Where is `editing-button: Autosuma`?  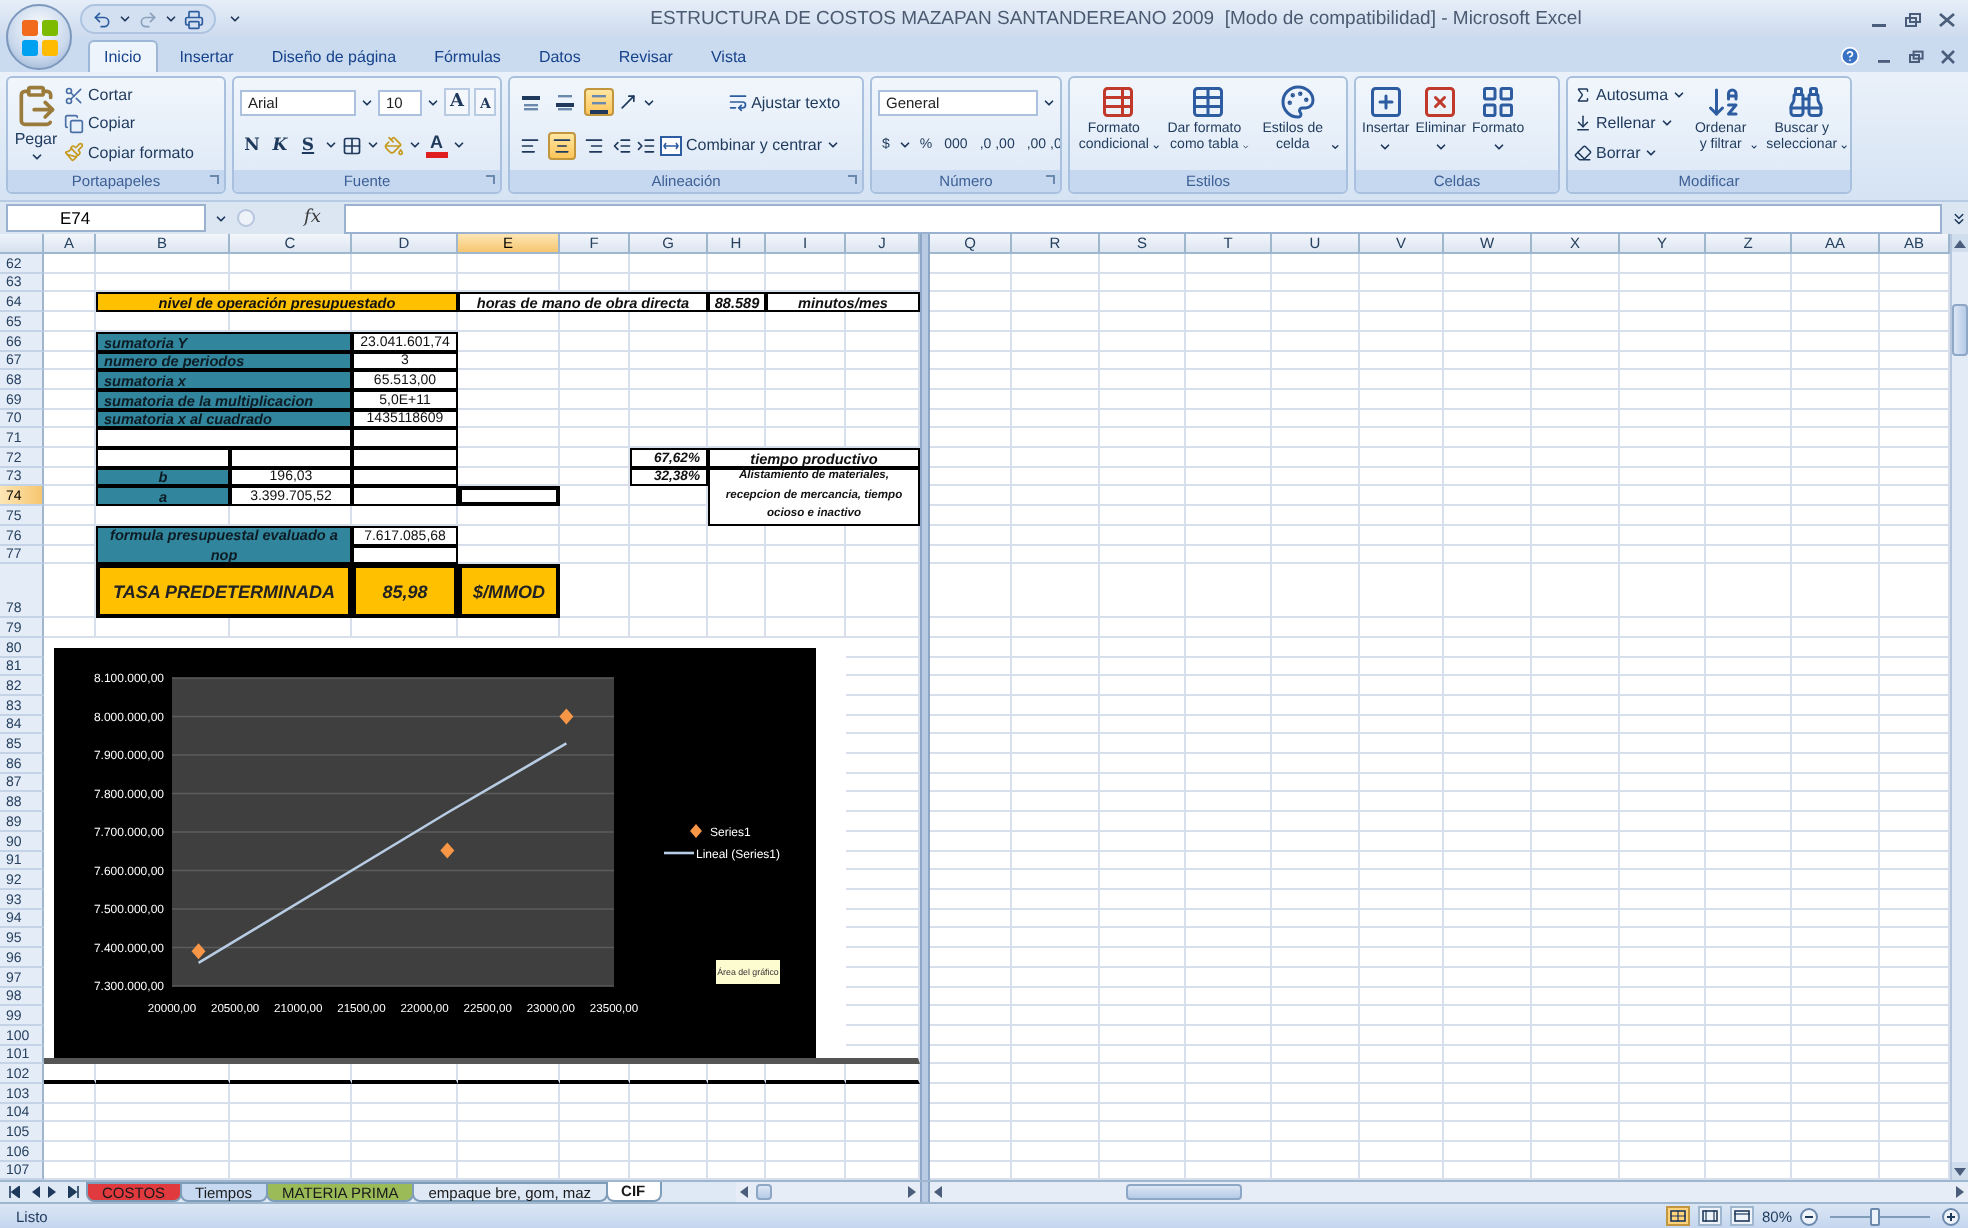
editing-button: Autosuma is located at coordinates (1632, 95).